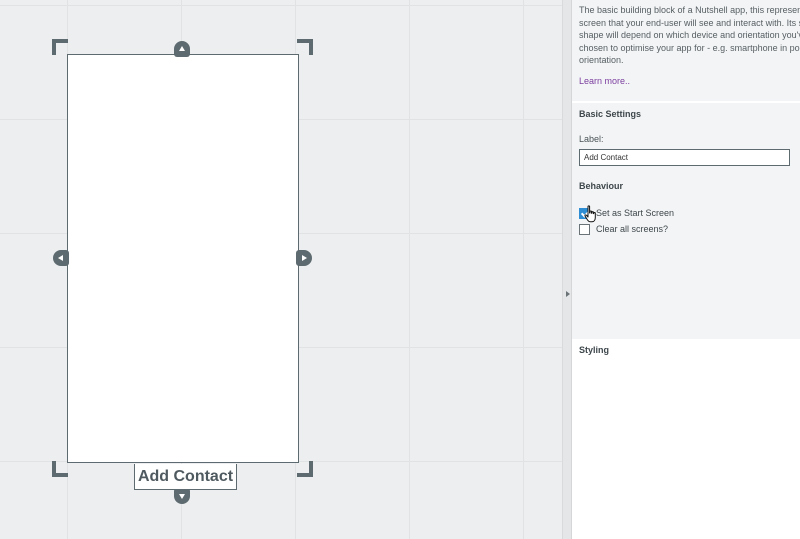 The width and height of the screenshot is (800, 539). Describe the element at coordinates (591, 139) in the screenshot. I see `label-field-label: Label:` at that location.